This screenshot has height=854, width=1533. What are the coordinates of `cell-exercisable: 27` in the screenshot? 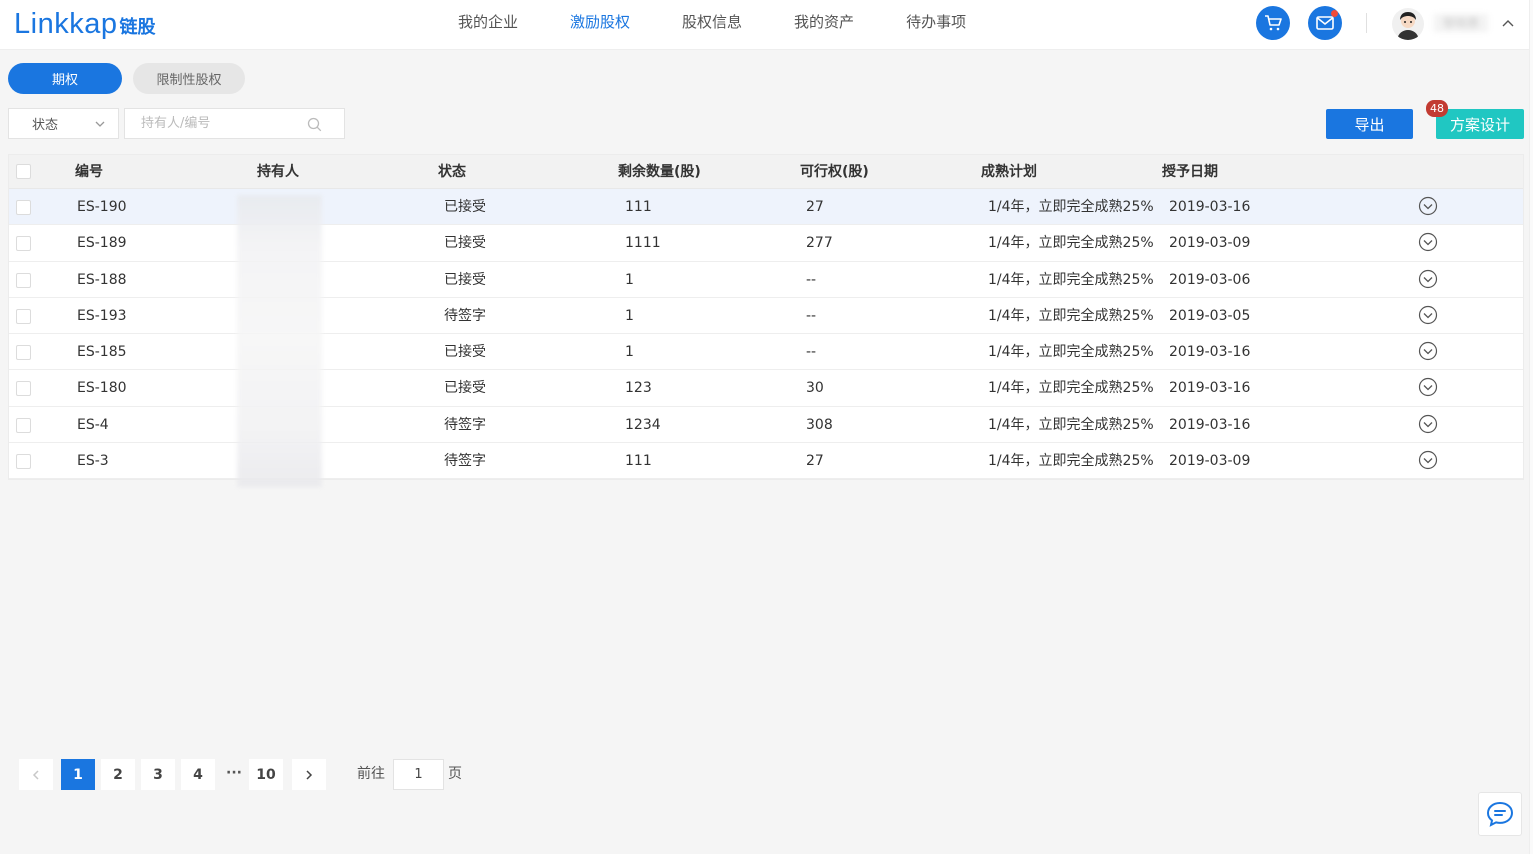 It's located at (815, 461).